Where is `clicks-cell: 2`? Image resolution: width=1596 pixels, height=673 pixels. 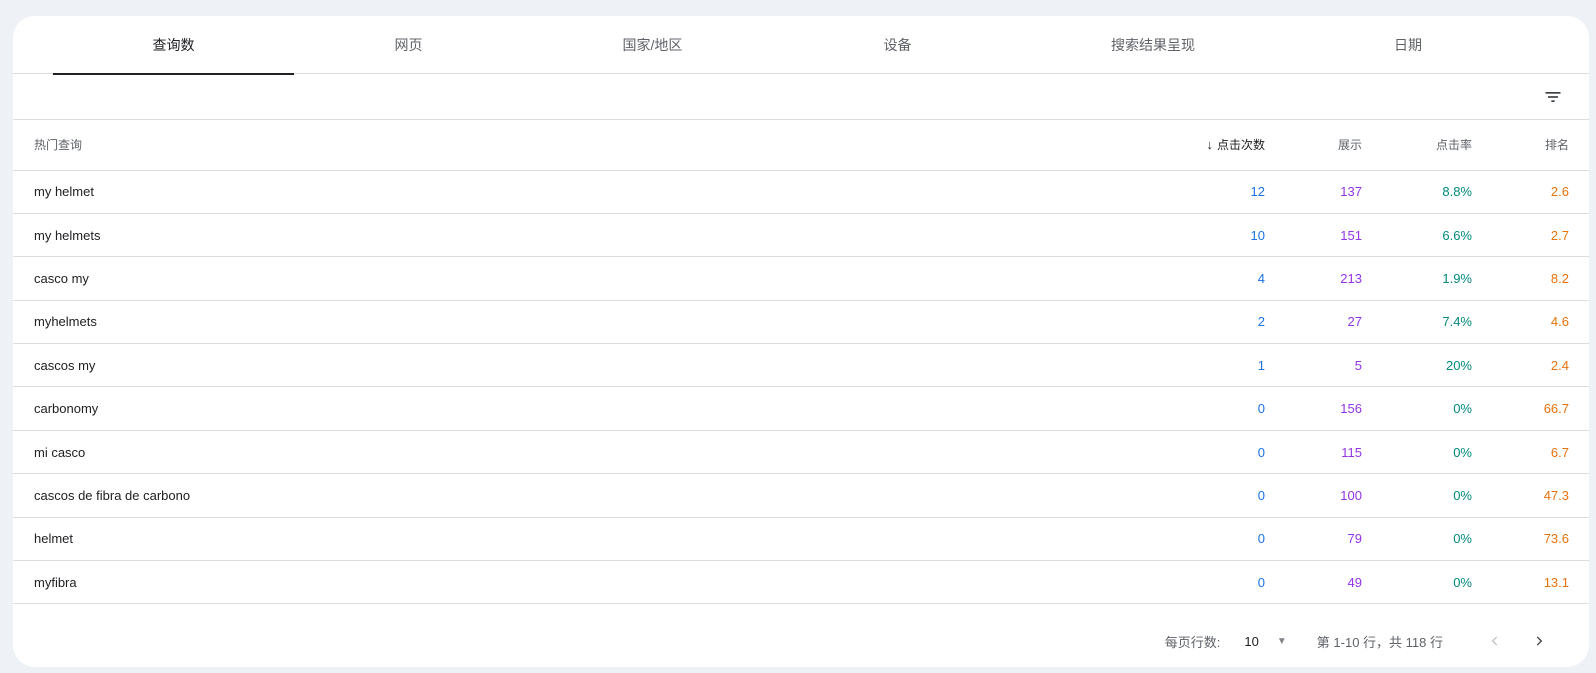
clicks-cell: 2 is located at coordinates (1261, 322).